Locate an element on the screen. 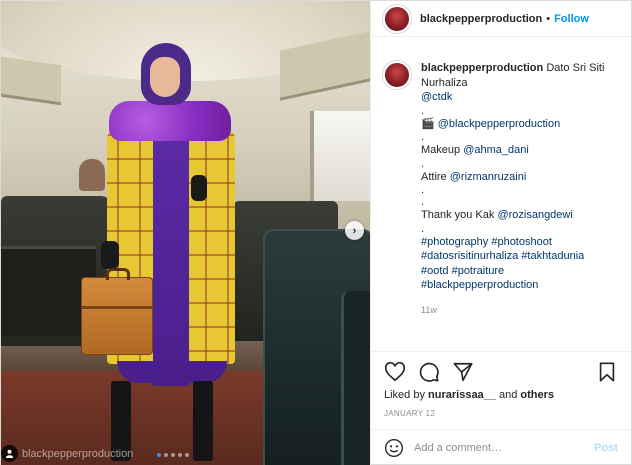 The width and height of the screenshot is (632, 465). purple-fur-collar is located at coordinates (170, 121).